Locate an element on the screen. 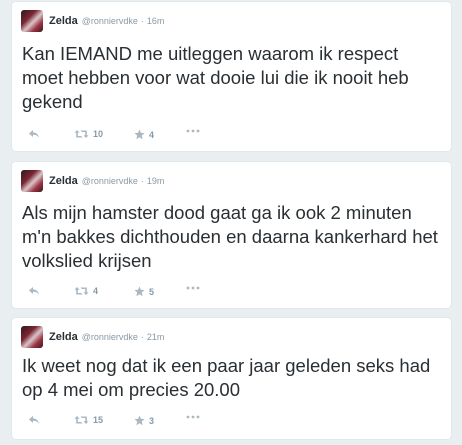 The image size is (462, 445). retweet-button: 4 is located at coordinates (86, 291).